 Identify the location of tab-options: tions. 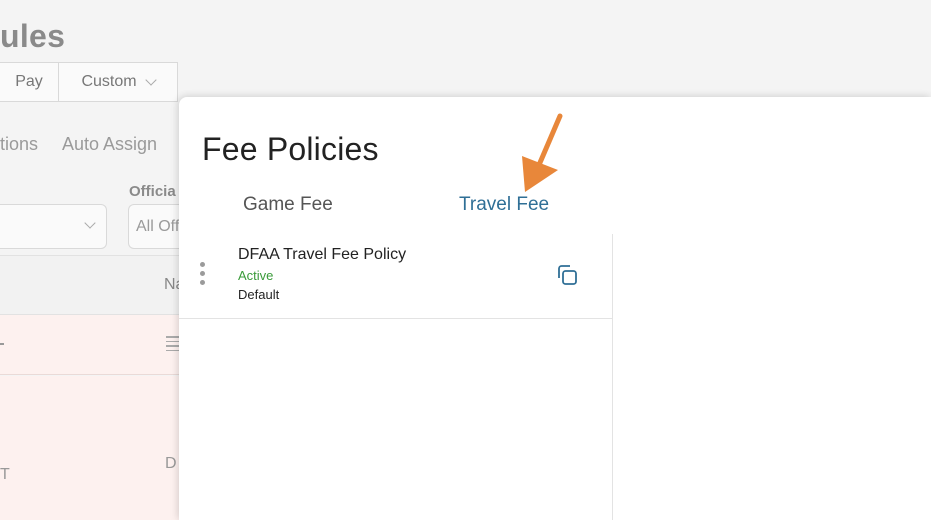
(19, 144).